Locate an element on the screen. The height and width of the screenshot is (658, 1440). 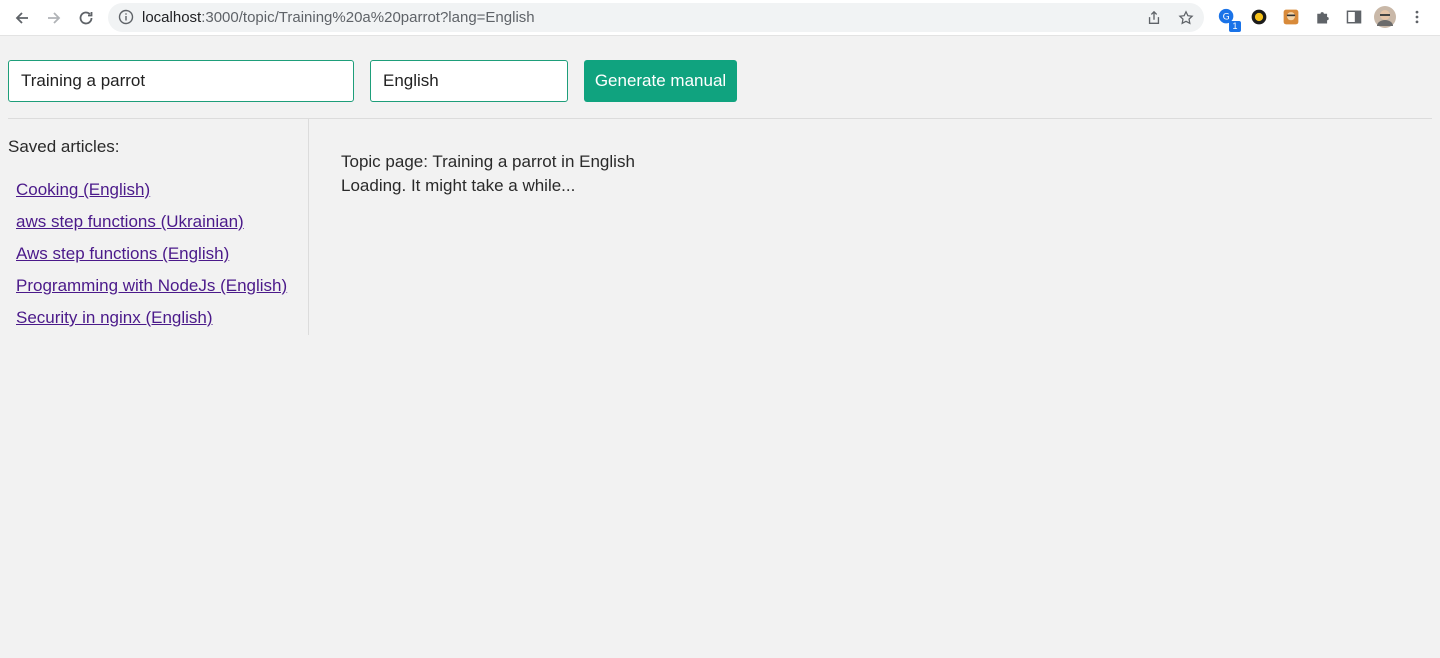
list-item: Aws step functions (English) is located at coordinates (151, 259).